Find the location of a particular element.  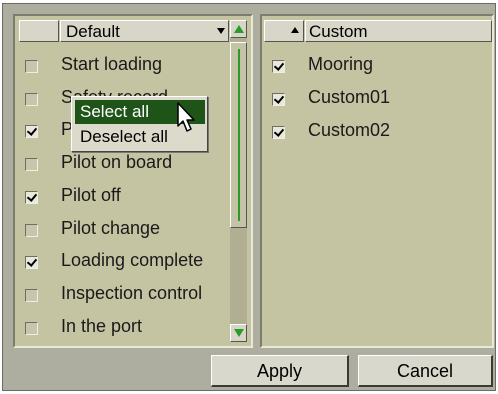

list-item: Pilot change is located at coordinates (133, 230).